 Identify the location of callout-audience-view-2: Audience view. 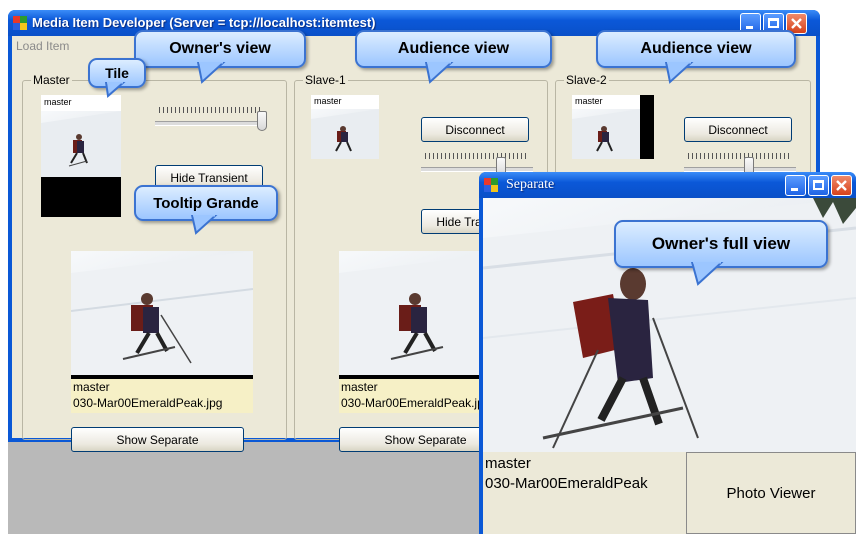
(696, 49).